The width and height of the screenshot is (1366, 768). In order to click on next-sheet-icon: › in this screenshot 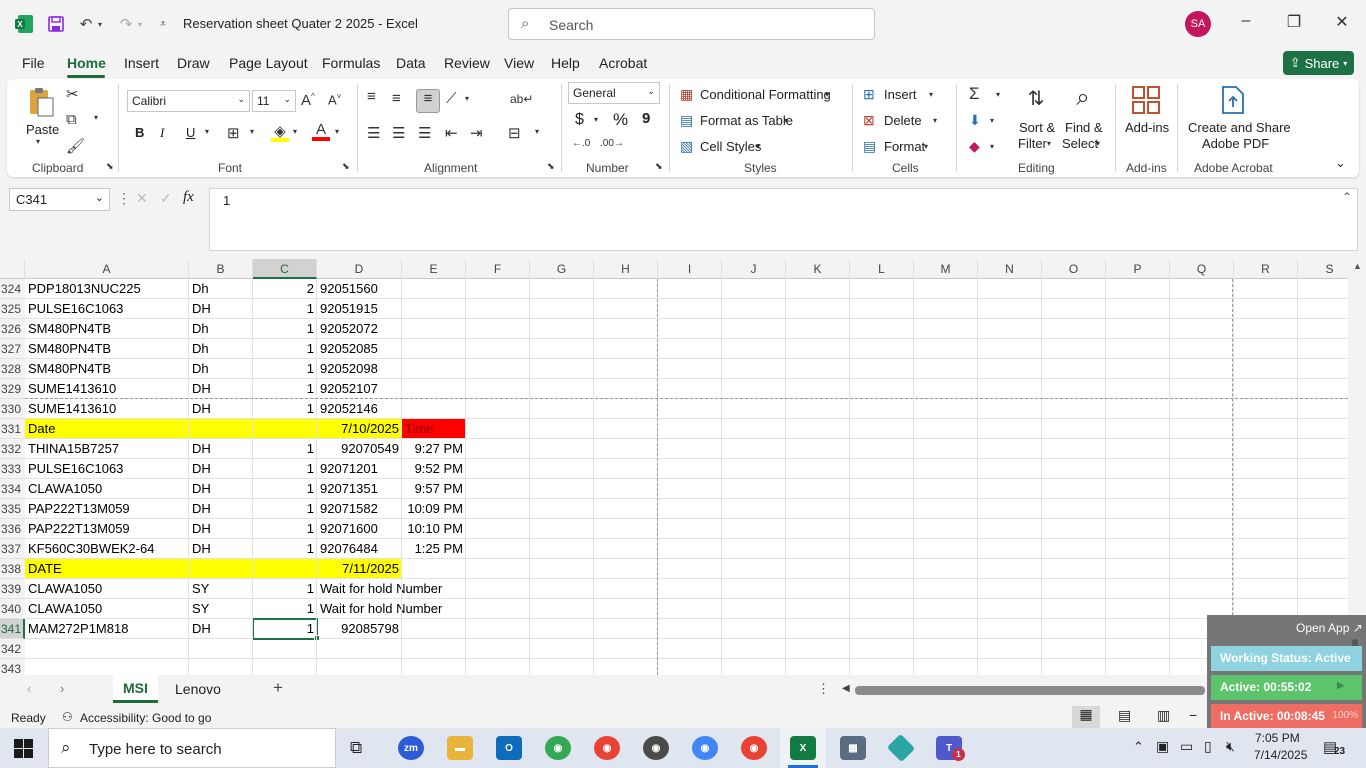, I will do `click(62, 688)`.